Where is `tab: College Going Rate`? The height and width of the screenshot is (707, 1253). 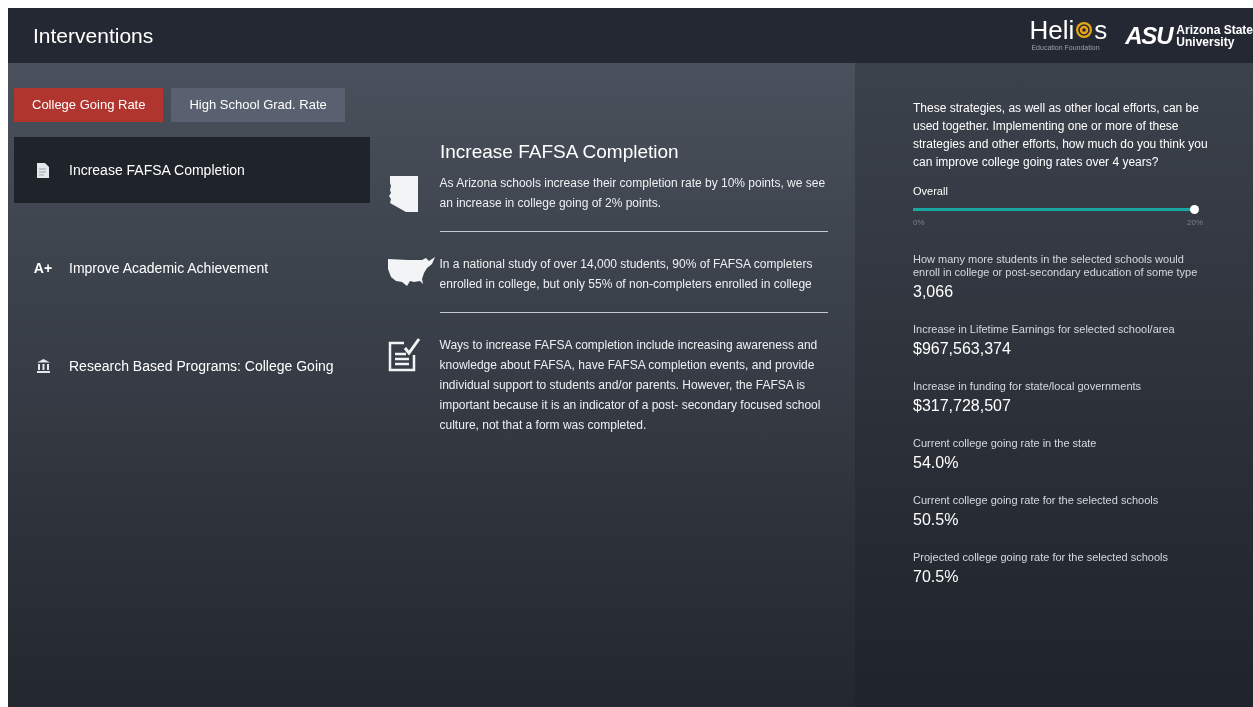
tab: College Going Rate is located at coordinates (89, 105).